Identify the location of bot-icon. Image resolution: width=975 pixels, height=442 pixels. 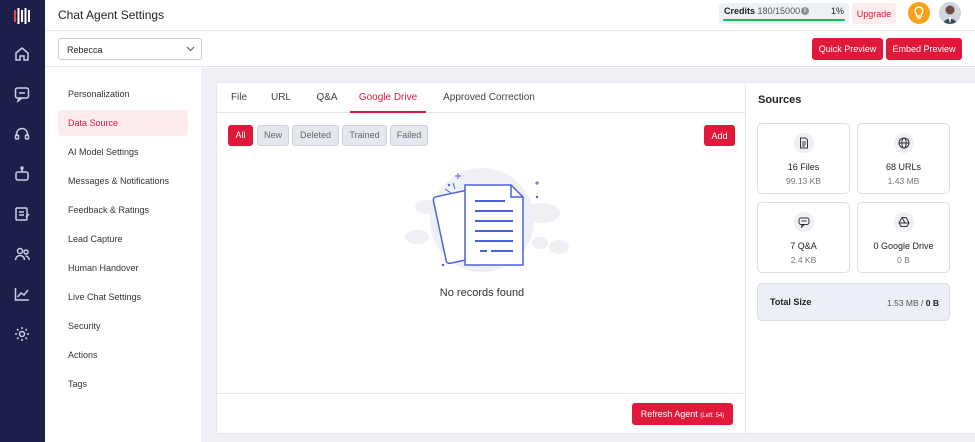
(22, 174).